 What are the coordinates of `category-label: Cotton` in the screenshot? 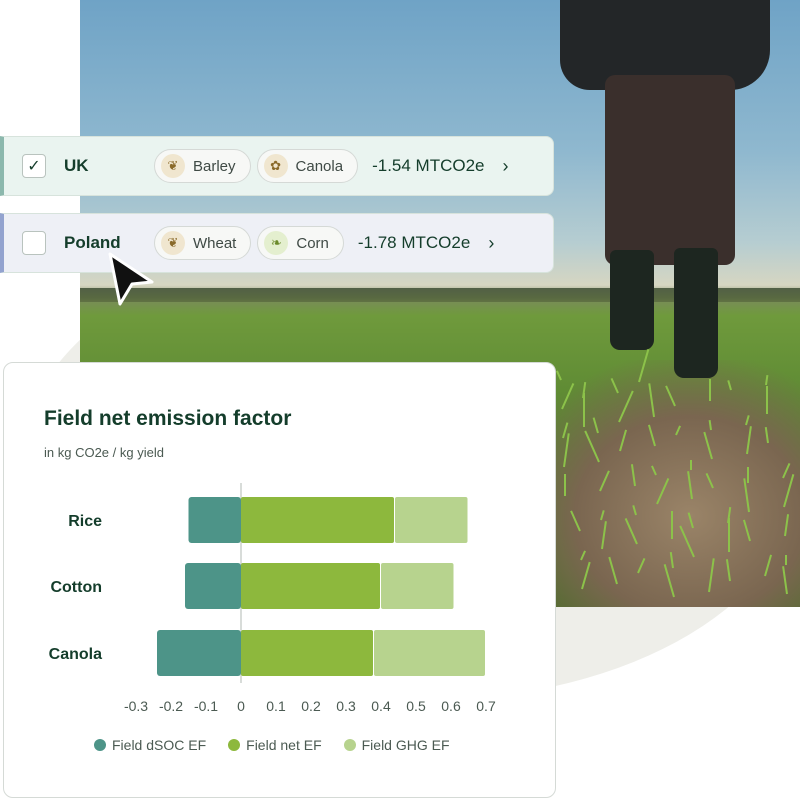 It's located at (76, 587).